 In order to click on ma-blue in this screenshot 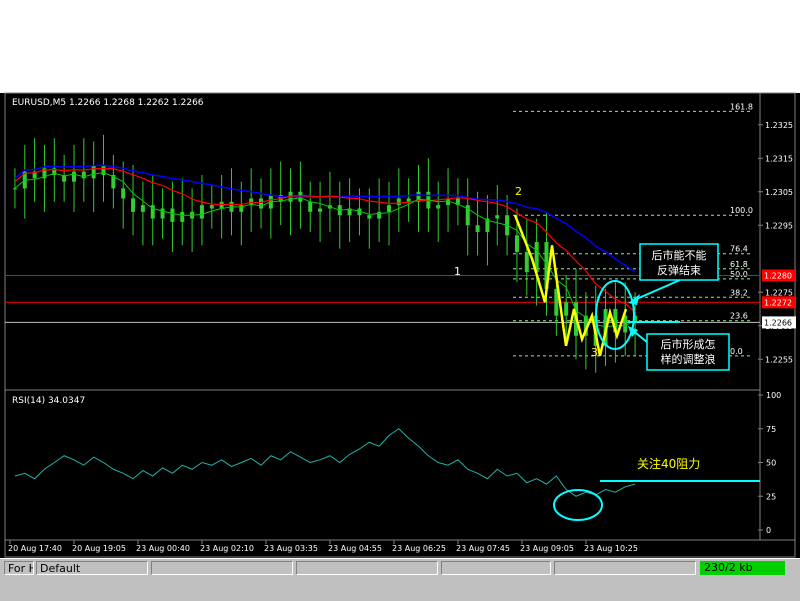, I will do `click(325, 218)`.